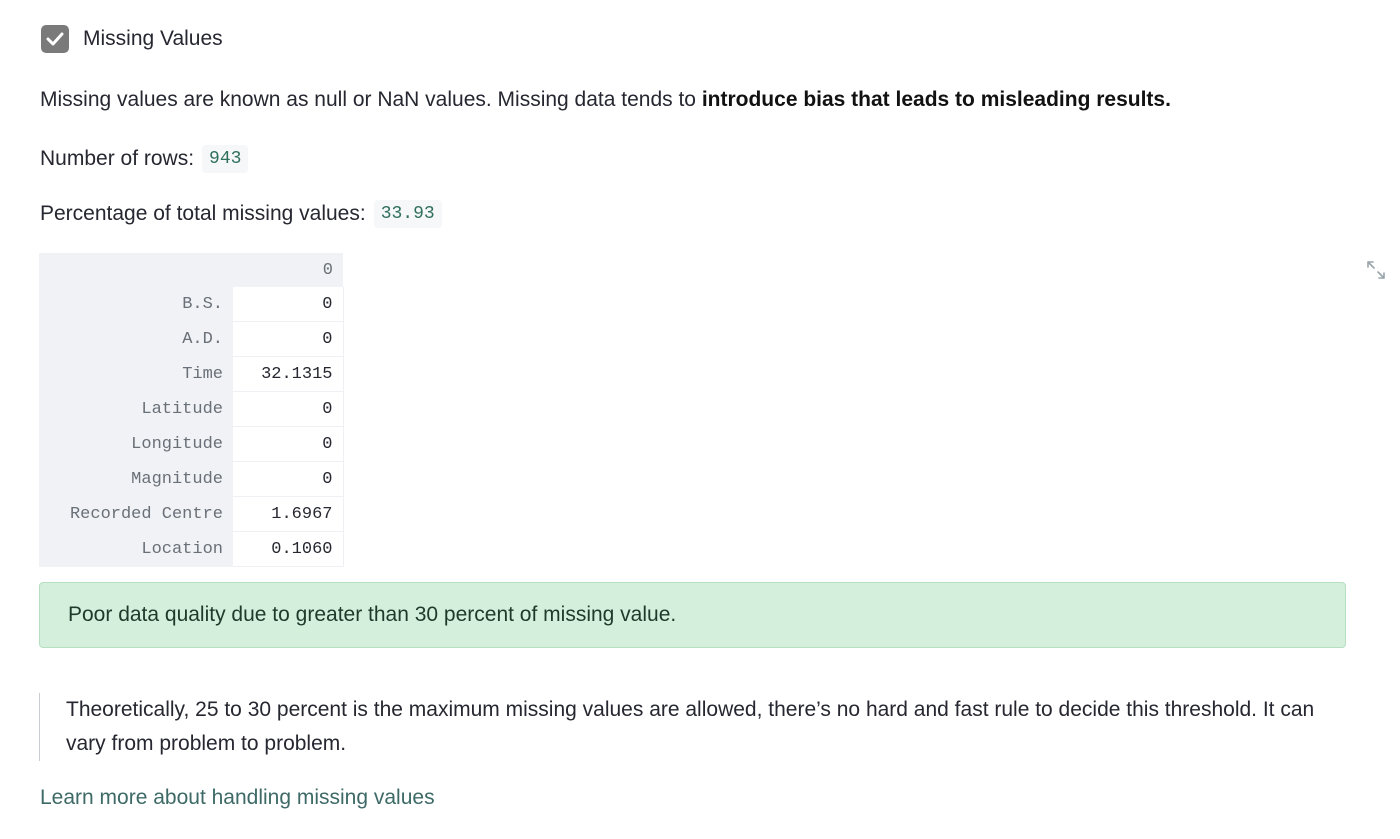  I want to click on row-count-label: Number of rows:, so click(117, 158).